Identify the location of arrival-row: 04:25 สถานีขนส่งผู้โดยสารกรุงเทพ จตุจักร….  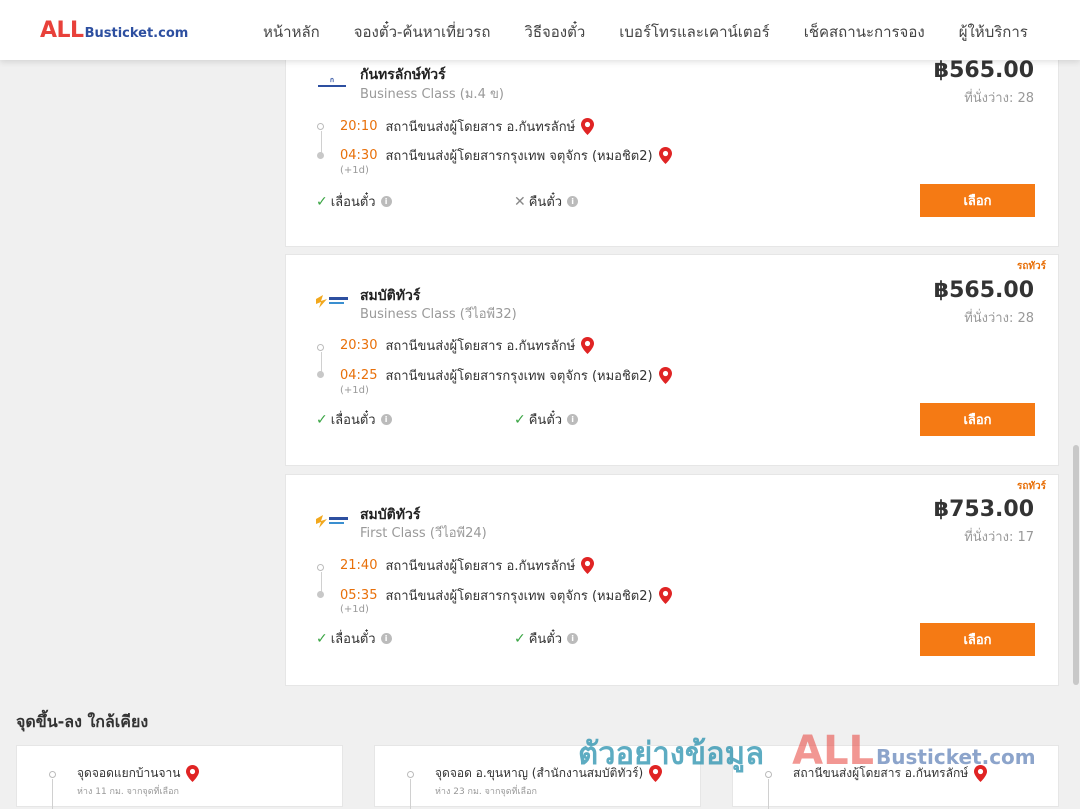
(506, 375).